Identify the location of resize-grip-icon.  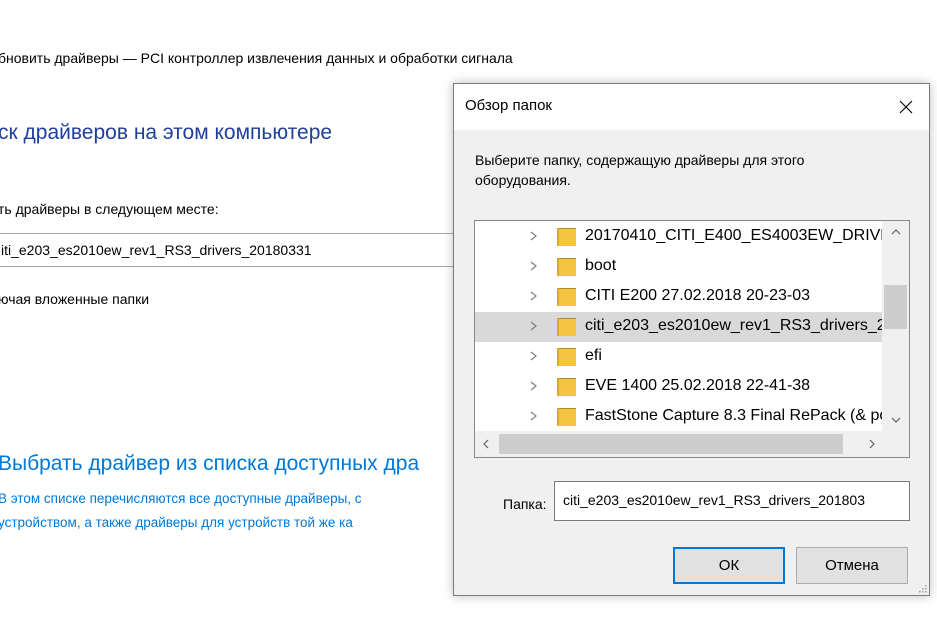
(922, 588).